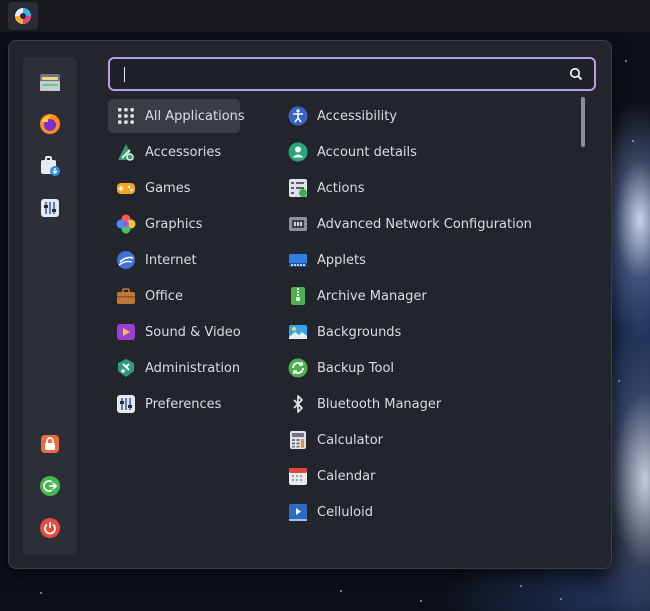  I want to click on category-label: Administration, so click(193, 368).